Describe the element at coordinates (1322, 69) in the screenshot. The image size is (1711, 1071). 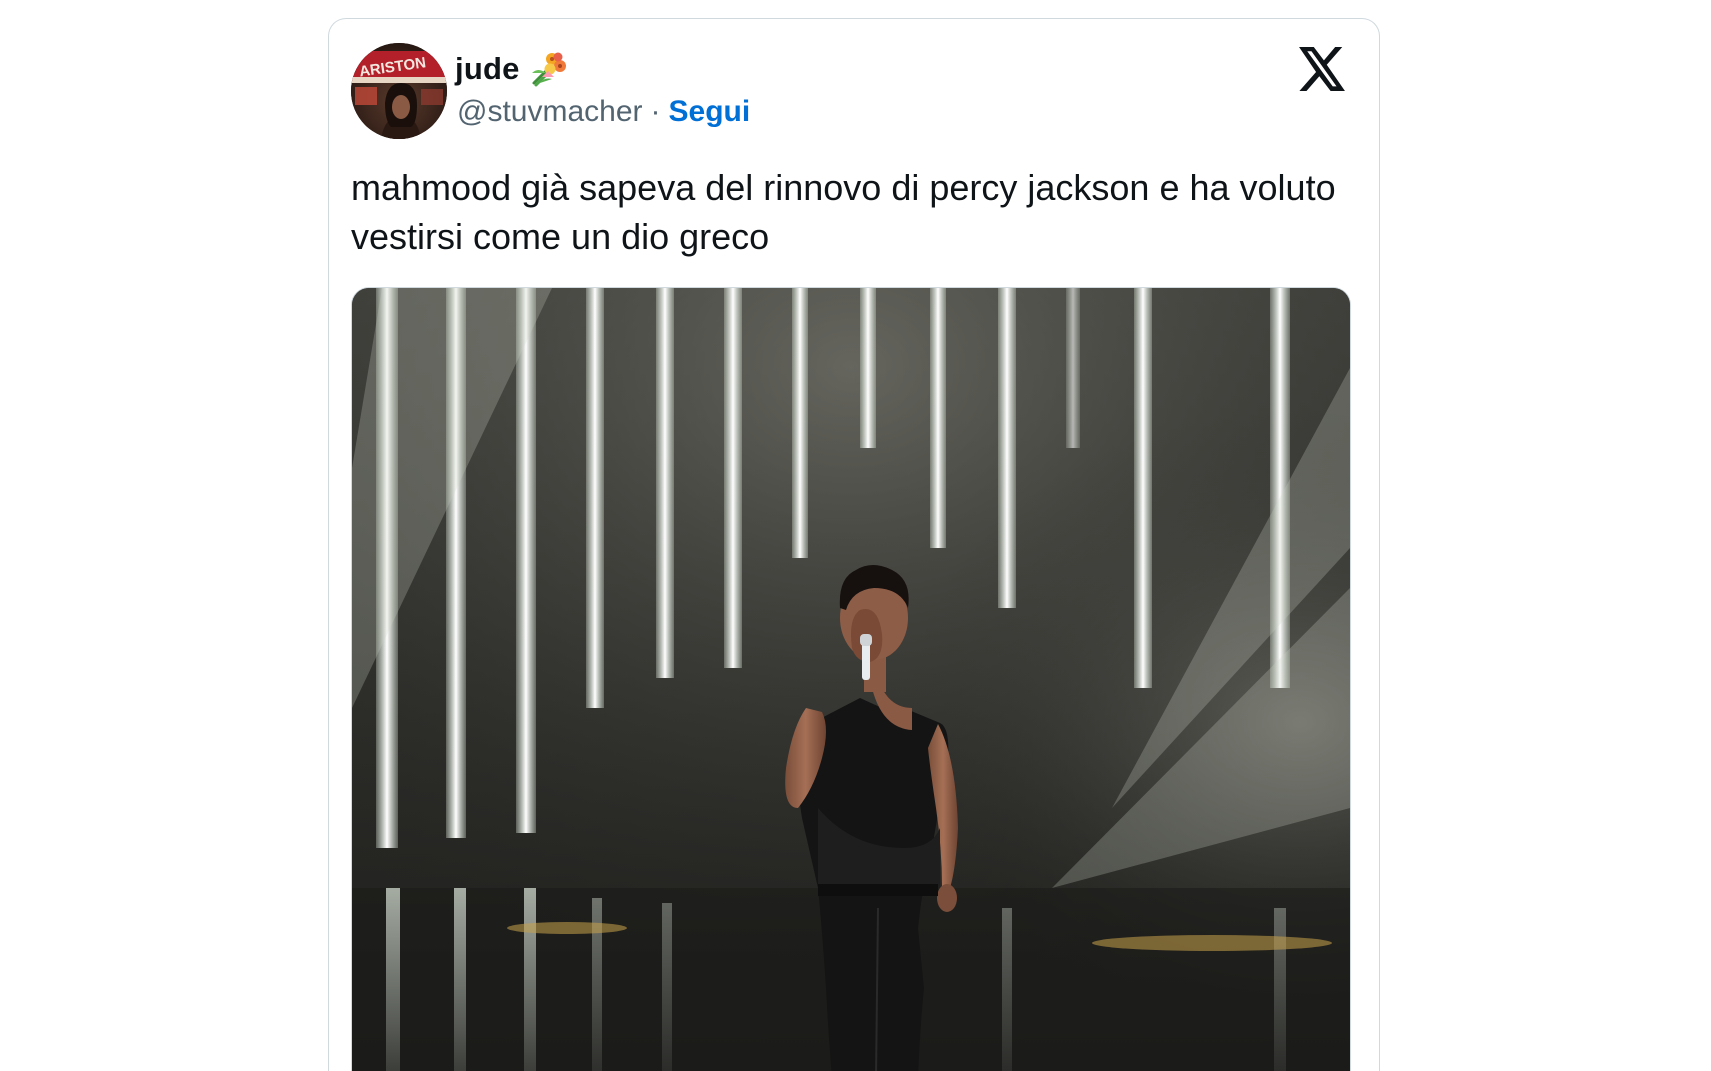
I see `x-logo-icon` at that location.